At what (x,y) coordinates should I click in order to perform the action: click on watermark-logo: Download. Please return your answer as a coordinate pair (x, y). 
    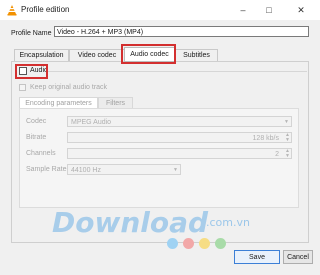
    Looking at the image, I should click on (130, 222).